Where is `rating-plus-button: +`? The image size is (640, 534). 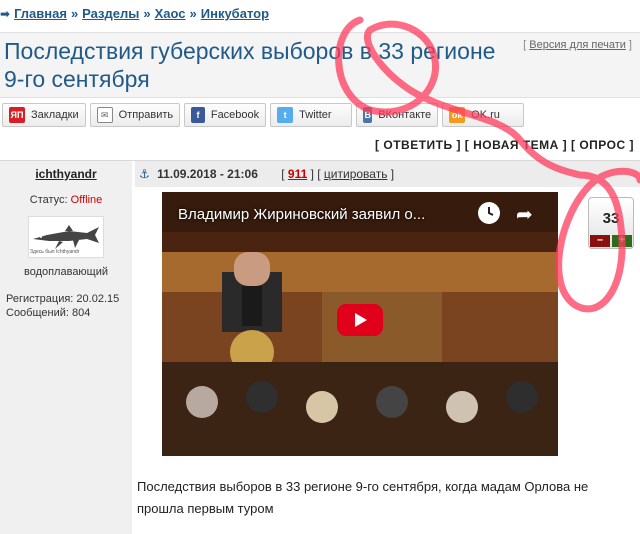
rating-plus-button: + is located at coordinates (622, 241).